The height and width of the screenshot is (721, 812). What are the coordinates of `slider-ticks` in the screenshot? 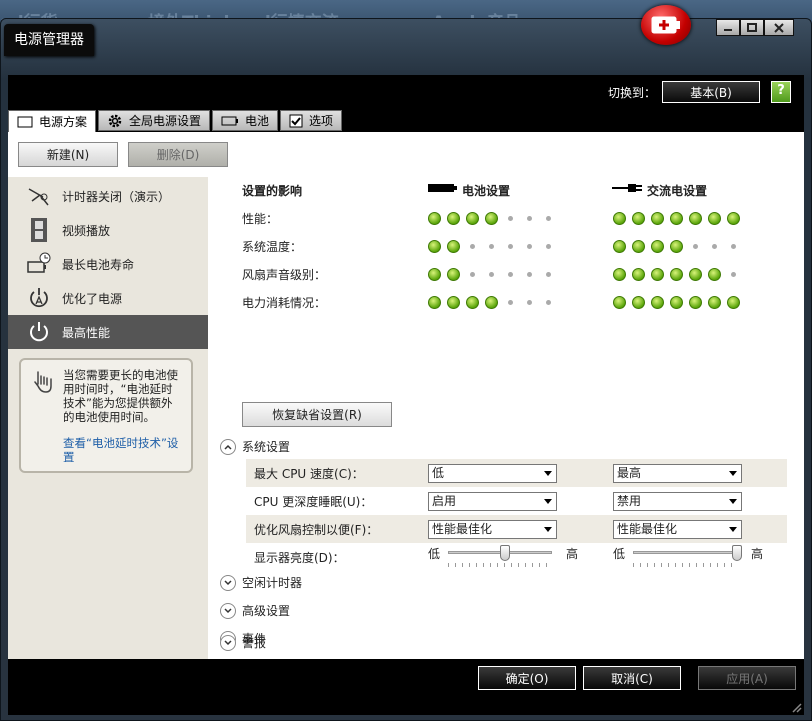 It's located at (685, 565).